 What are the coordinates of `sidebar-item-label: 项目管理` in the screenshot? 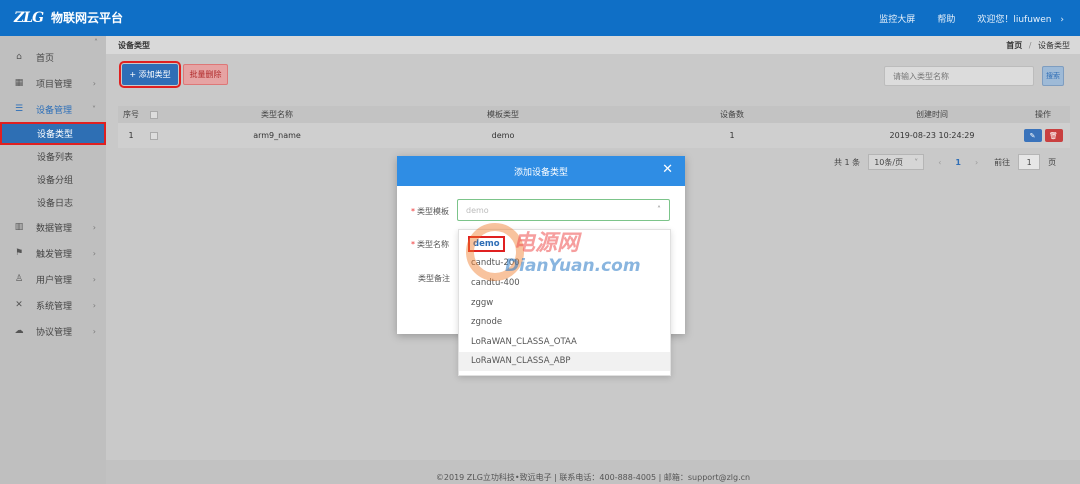 It's located at (54, 84).